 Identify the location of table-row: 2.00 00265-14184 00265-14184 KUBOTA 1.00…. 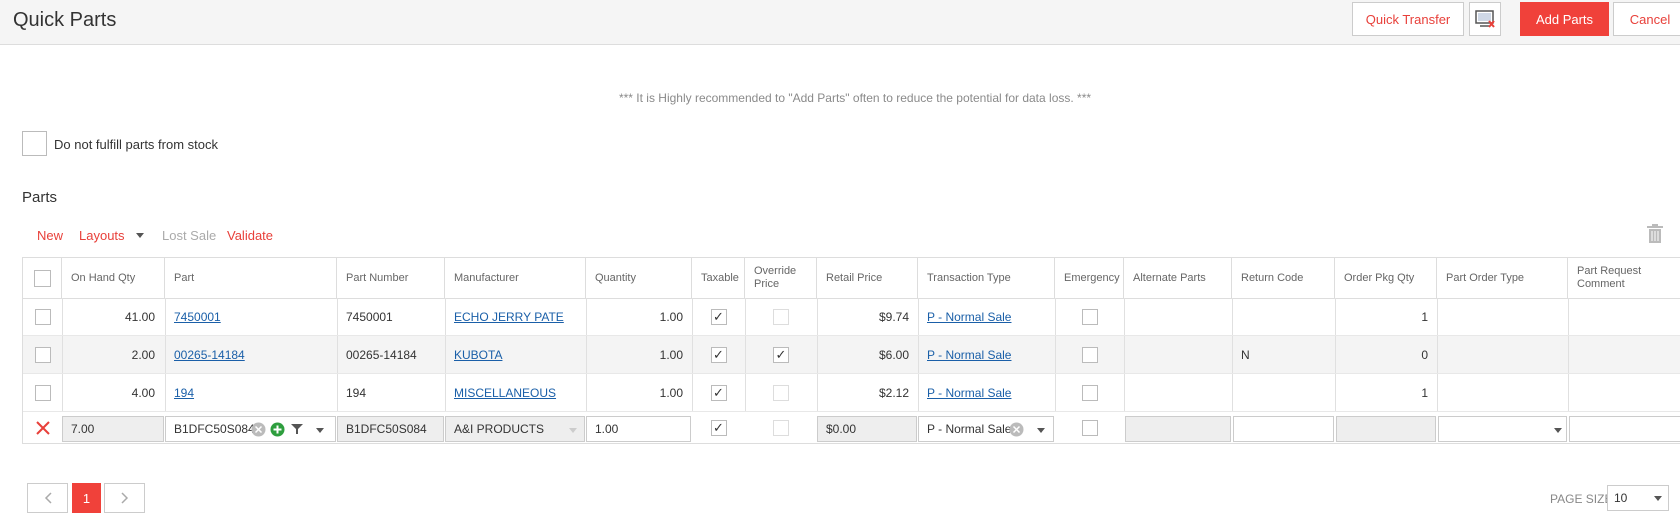
(851, 355).